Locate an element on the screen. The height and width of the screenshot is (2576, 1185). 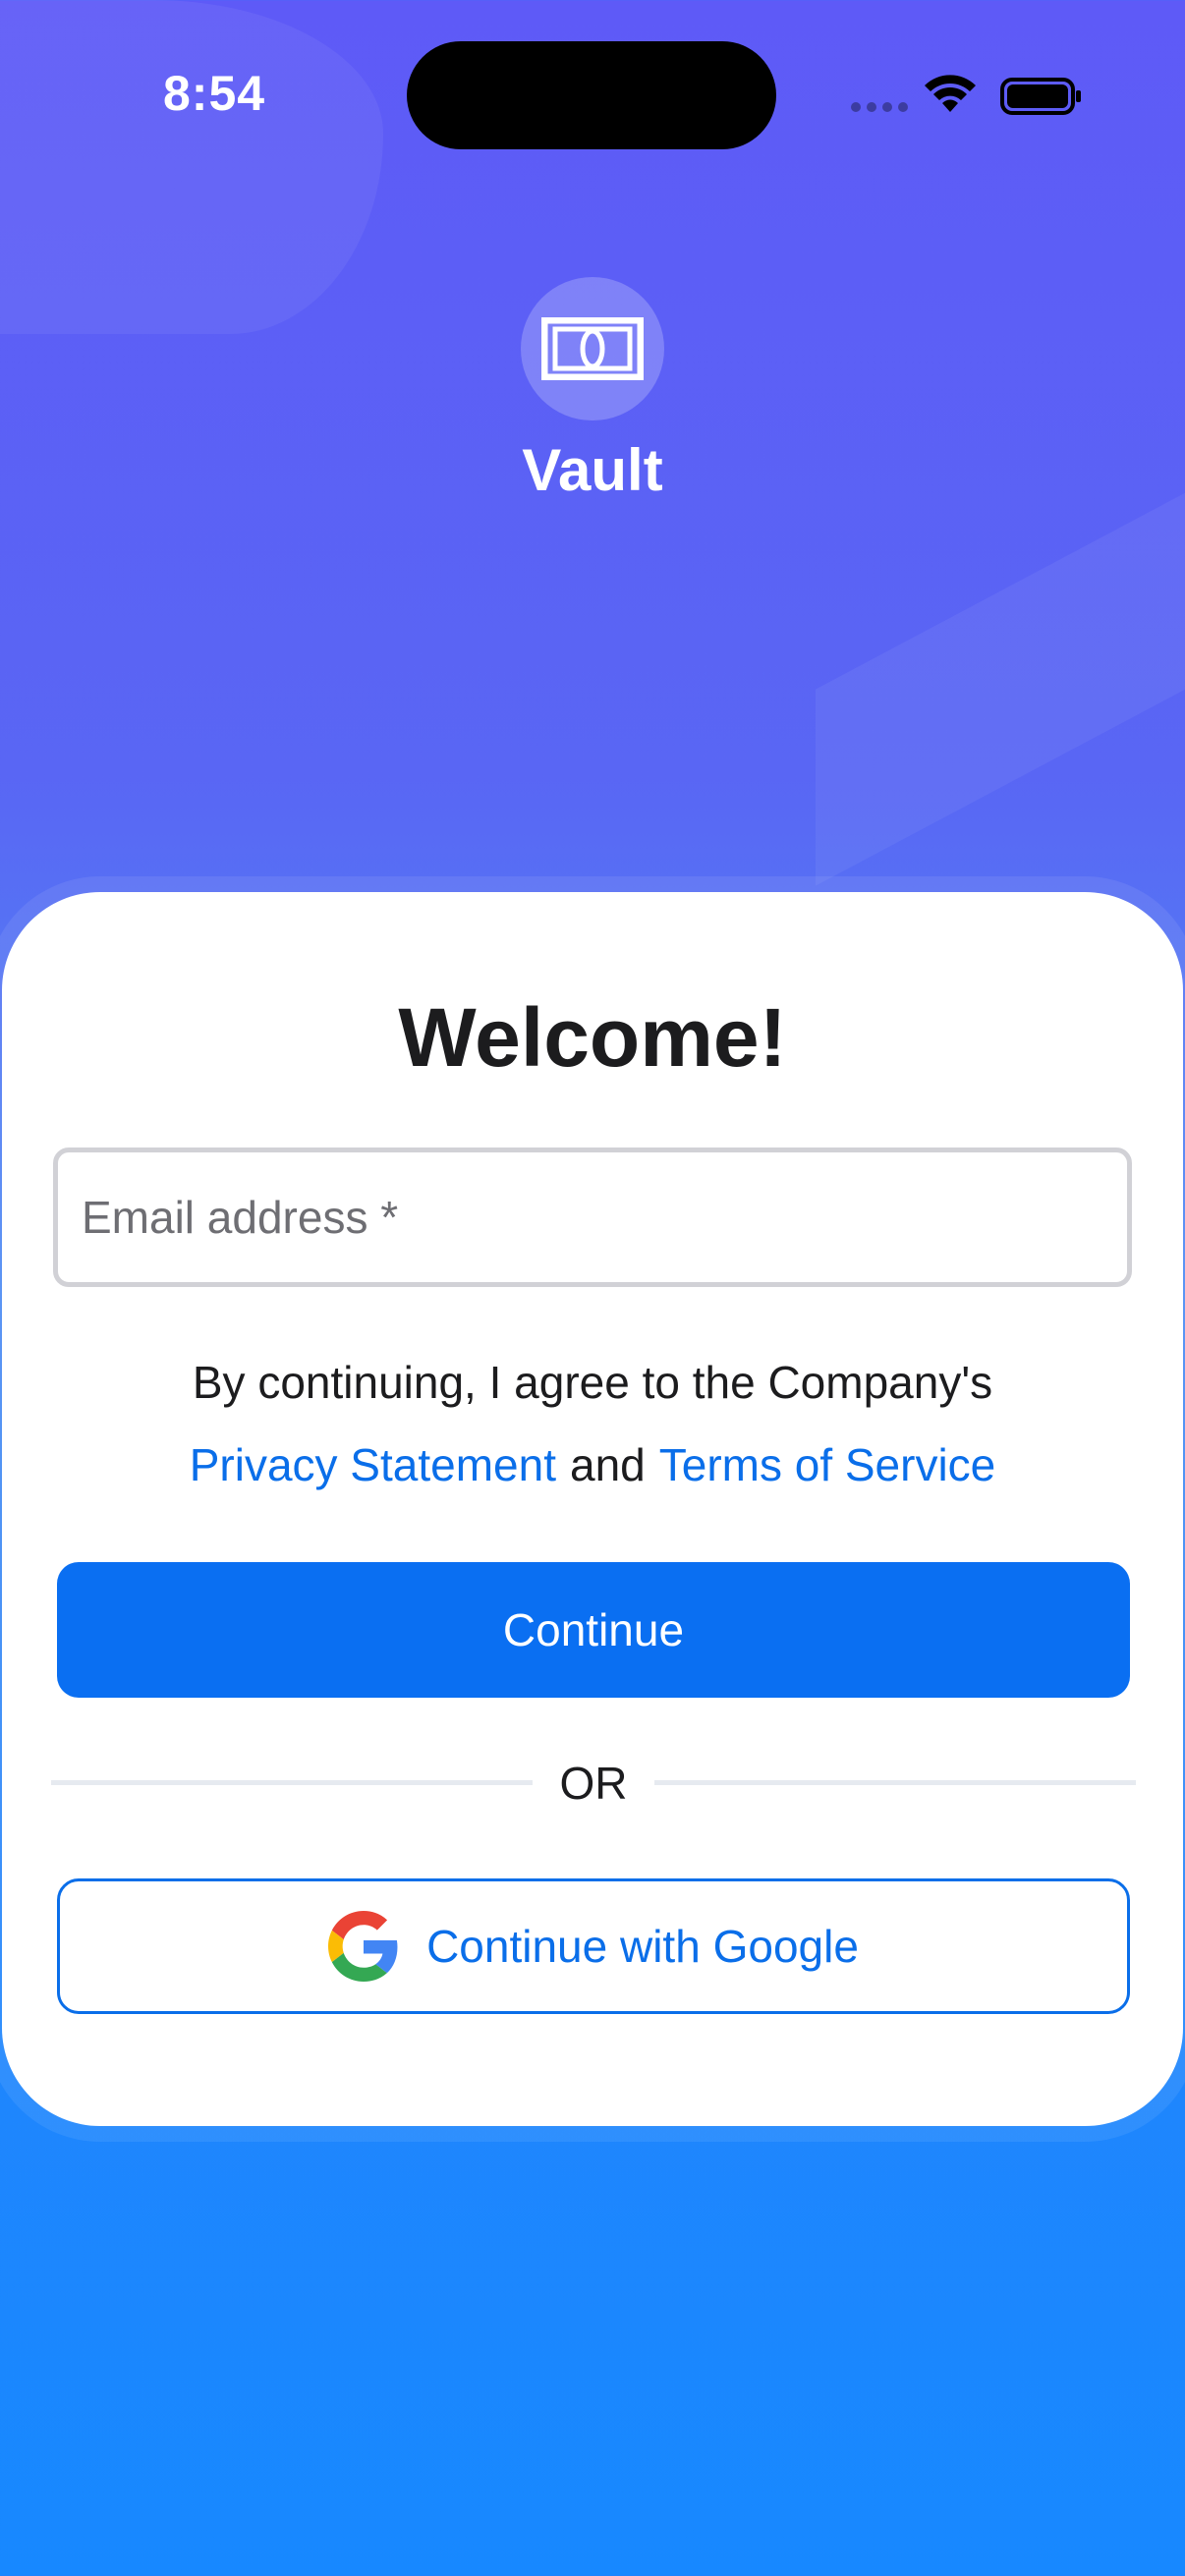
email-field is located at coordinates (592, 1217).